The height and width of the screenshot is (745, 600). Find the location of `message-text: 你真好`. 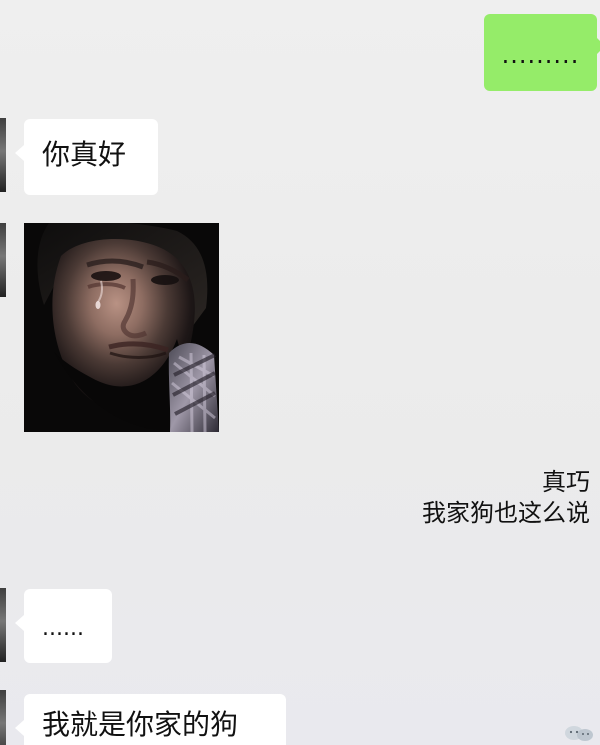

message-text: 你真好 is located at coordinates (84, 154).